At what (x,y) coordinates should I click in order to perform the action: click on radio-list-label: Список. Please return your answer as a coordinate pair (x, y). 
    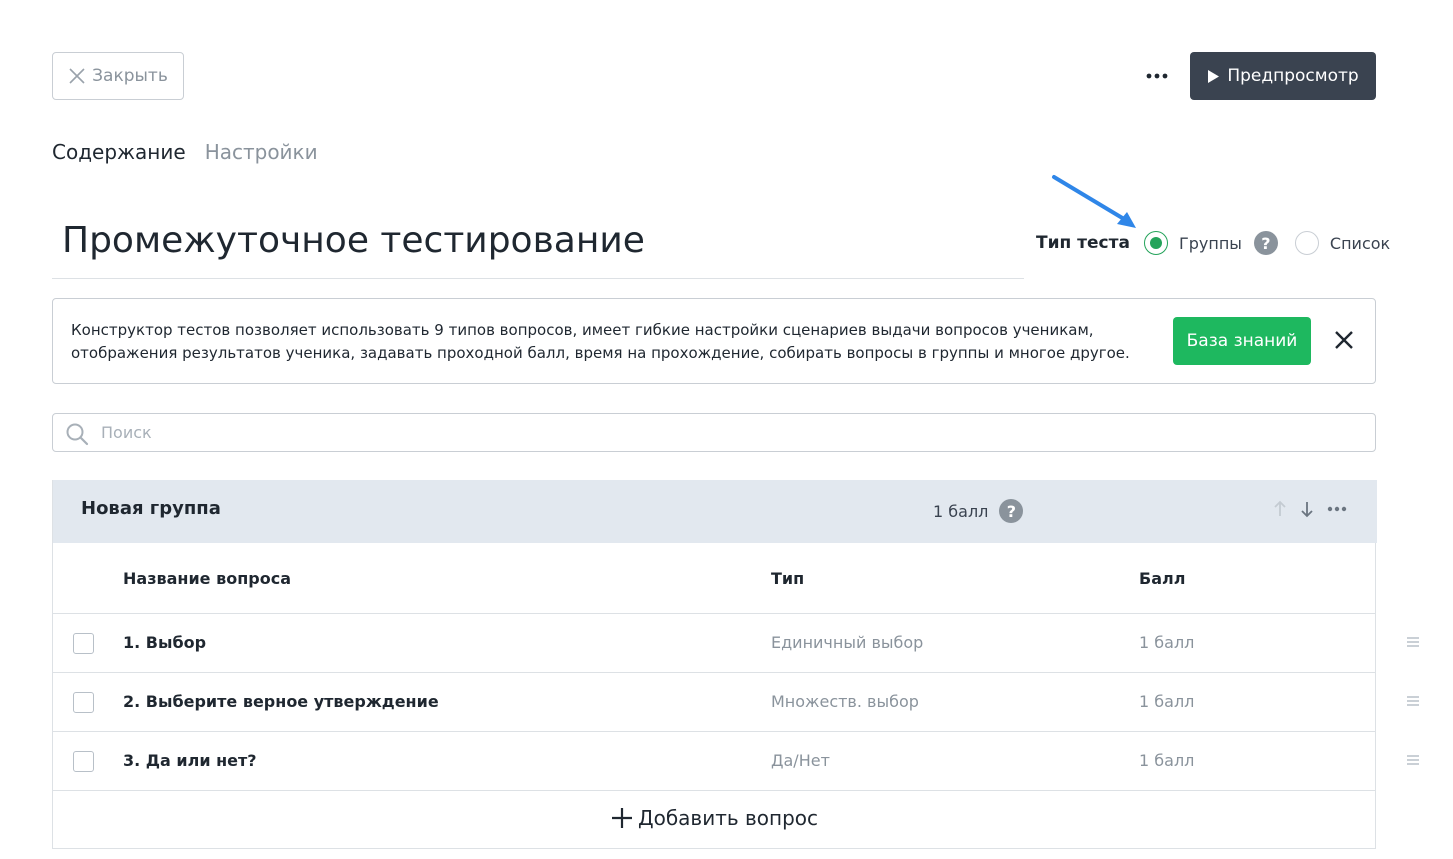
    Looking at the image, I should click on (1360, 243).